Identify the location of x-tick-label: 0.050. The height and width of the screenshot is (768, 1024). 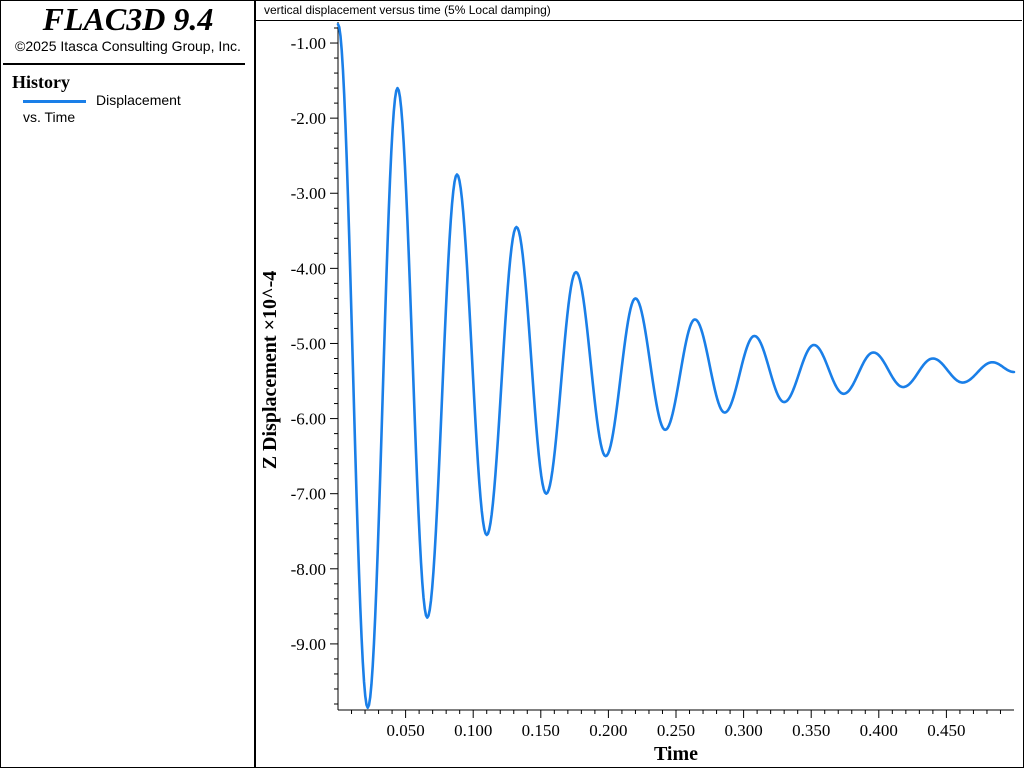
(405, 730).